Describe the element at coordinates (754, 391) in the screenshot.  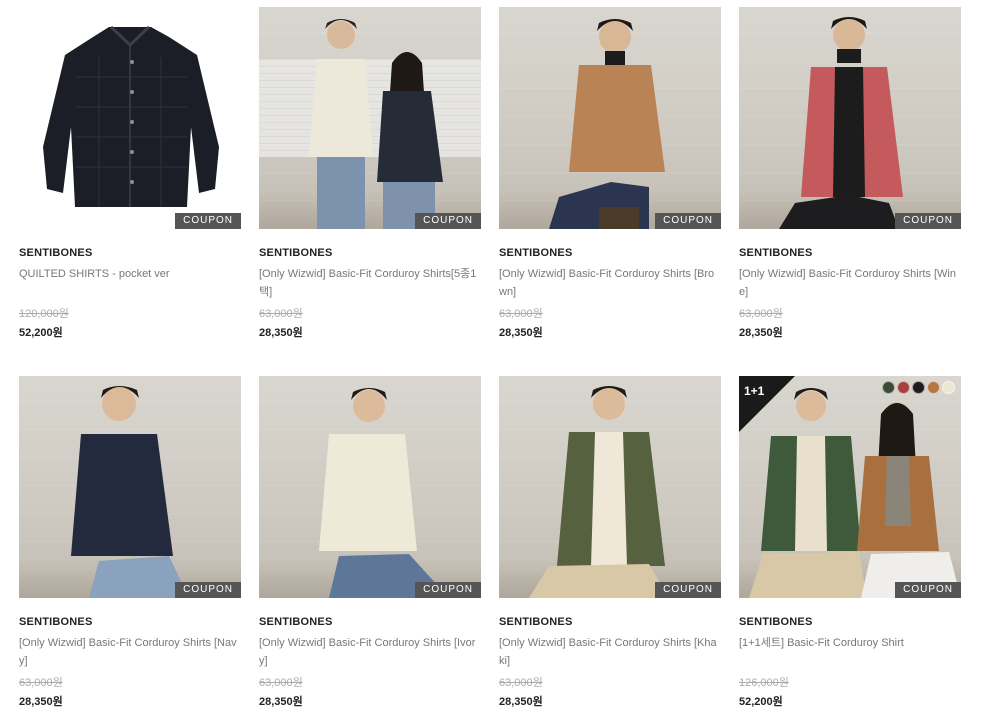
I see `one-plus-one-label: 1+1` at that location.